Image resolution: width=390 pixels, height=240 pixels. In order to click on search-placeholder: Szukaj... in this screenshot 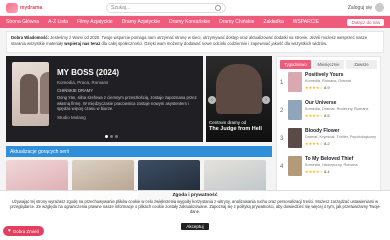, I will do `click(121, 7)`.